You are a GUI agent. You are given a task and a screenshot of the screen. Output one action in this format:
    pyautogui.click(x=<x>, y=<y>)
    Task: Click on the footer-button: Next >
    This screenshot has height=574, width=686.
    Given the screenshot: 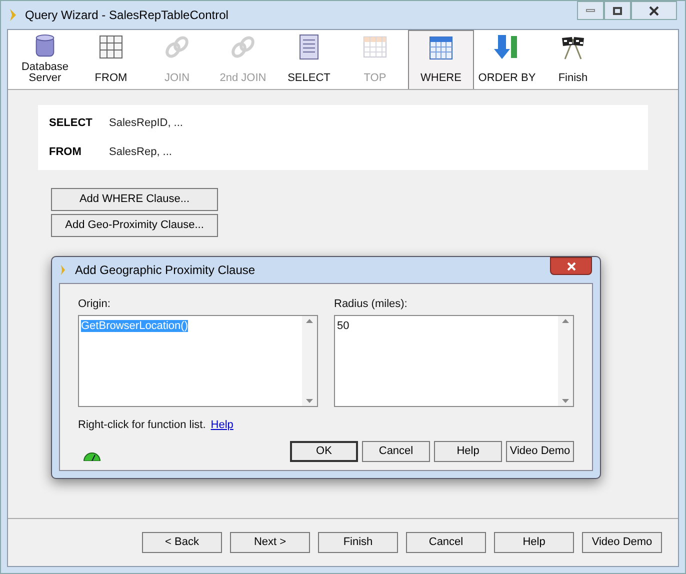 What is the action you would take?
    pyautogui.click(x=270, y=542)
    